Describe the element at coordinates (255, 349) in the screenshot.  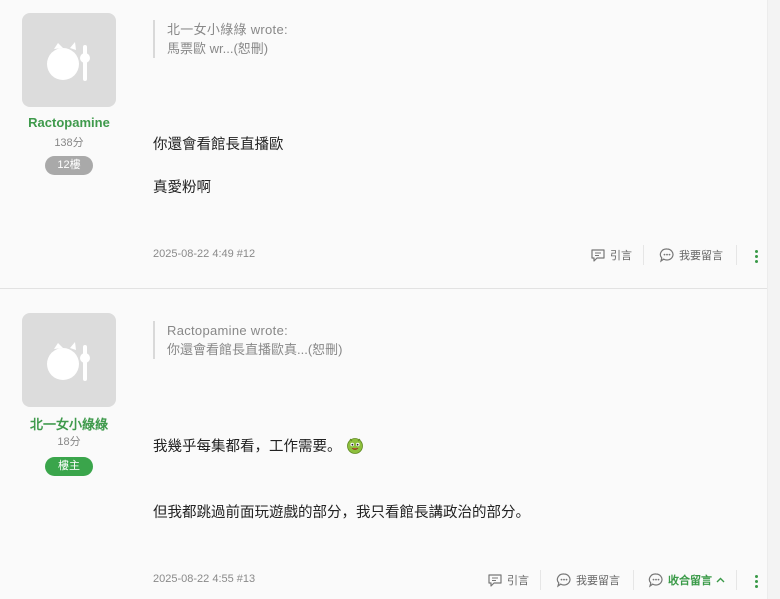
I see `quote-excerpt: 你還會看館長直播歐真...(恕刪)` at that location.